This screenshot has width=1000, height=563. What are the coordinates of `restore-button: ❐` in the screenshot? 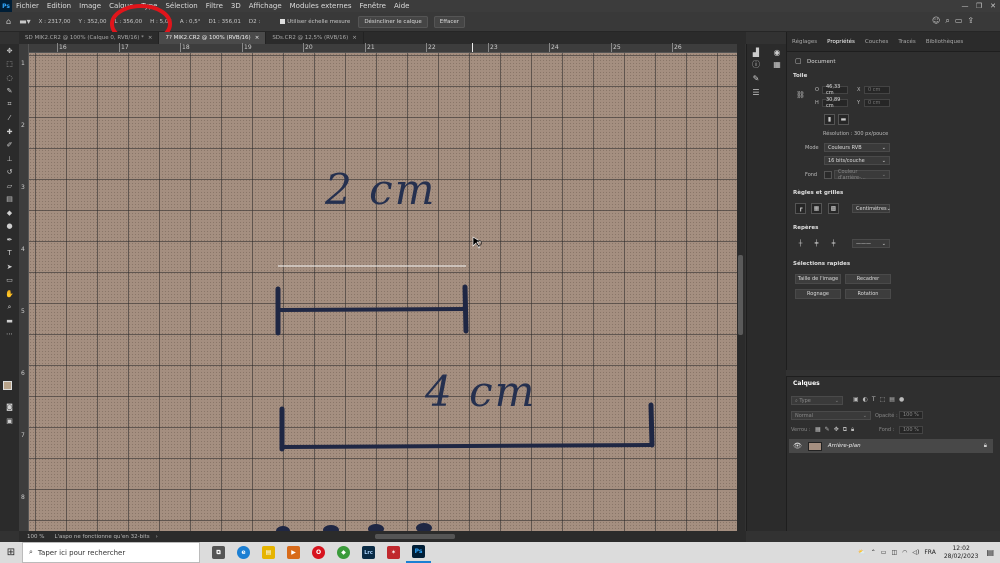 It's located at (979, 6).